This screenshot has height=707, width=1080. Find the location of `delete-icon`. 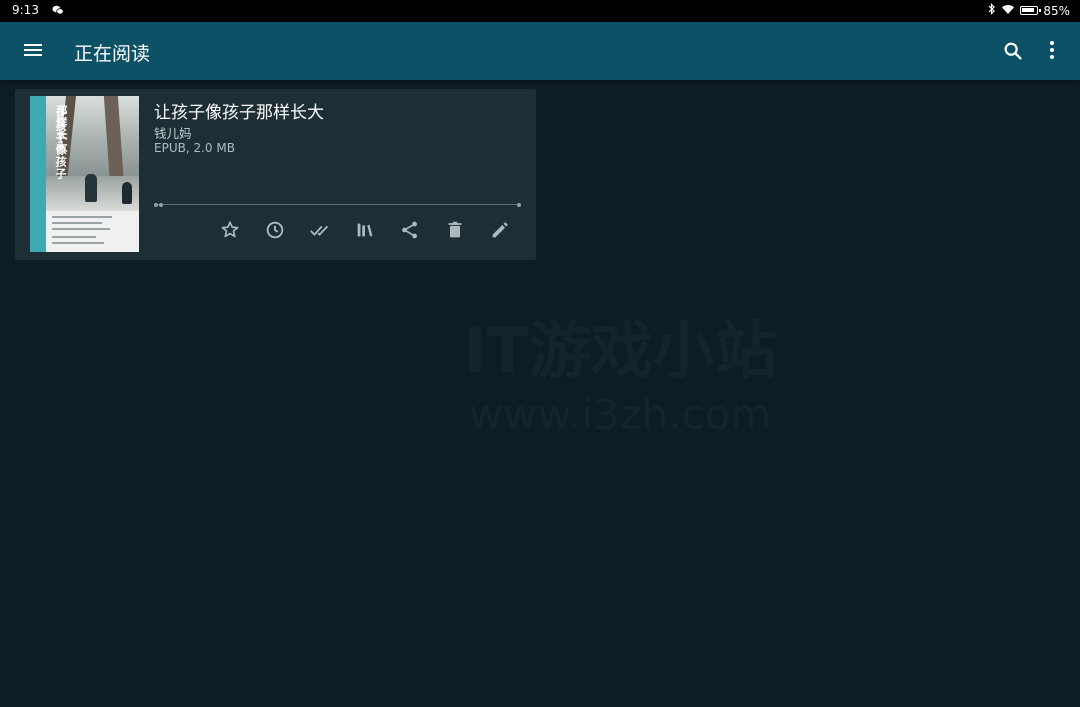

delete-icon is located at coordinates (456, 231).